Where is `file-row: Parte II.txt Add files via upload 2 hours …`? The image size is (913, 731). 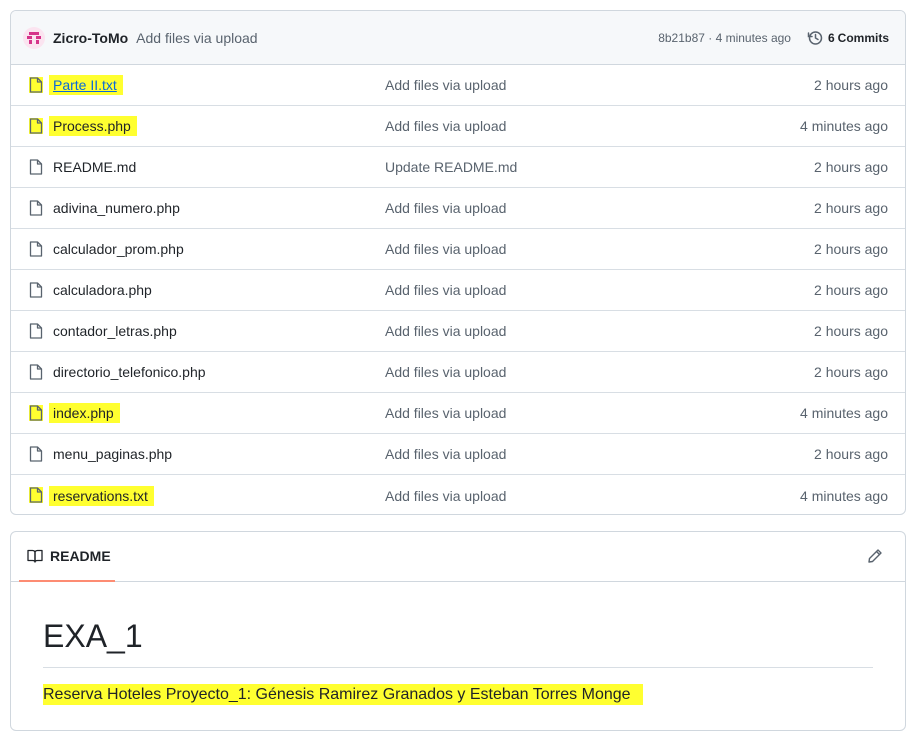 file-row: Parte II.txt Add files via upload 2 hours … is located at coordinates (458, 85).